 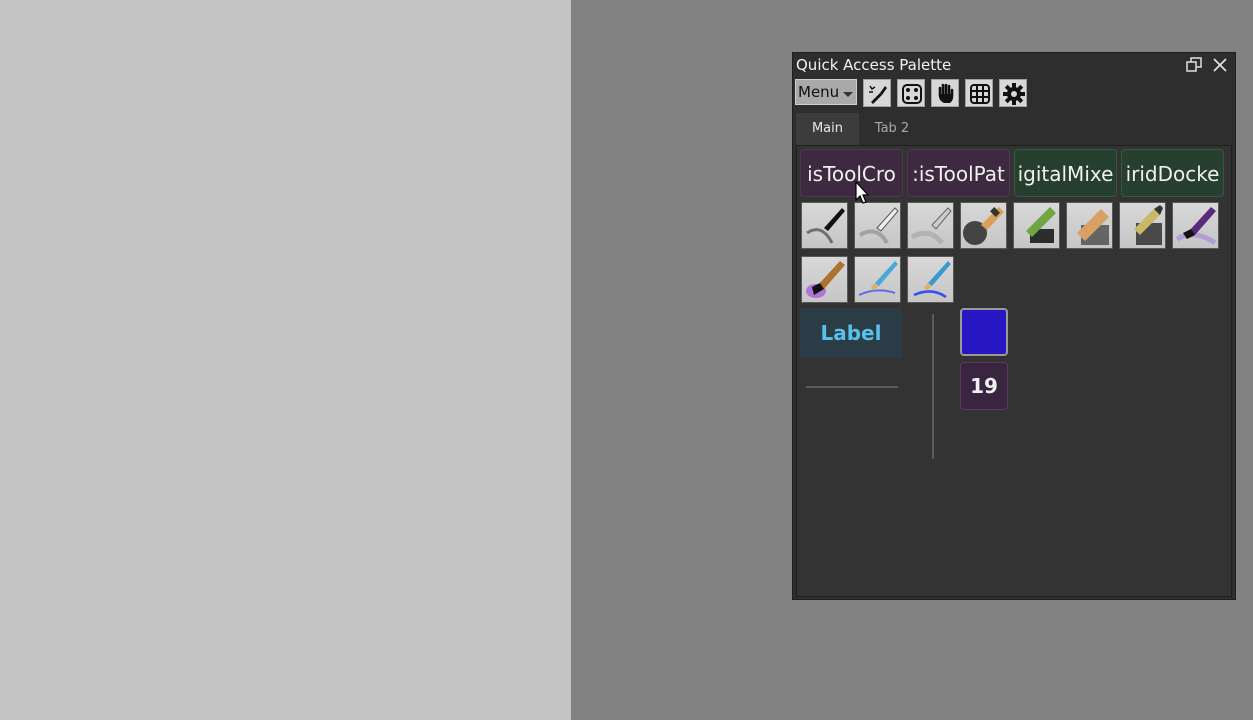 What do you see at coordinates (848, 94) in the screenshot?
I see `chevron-down-icon` at bounding box center [848, 94].